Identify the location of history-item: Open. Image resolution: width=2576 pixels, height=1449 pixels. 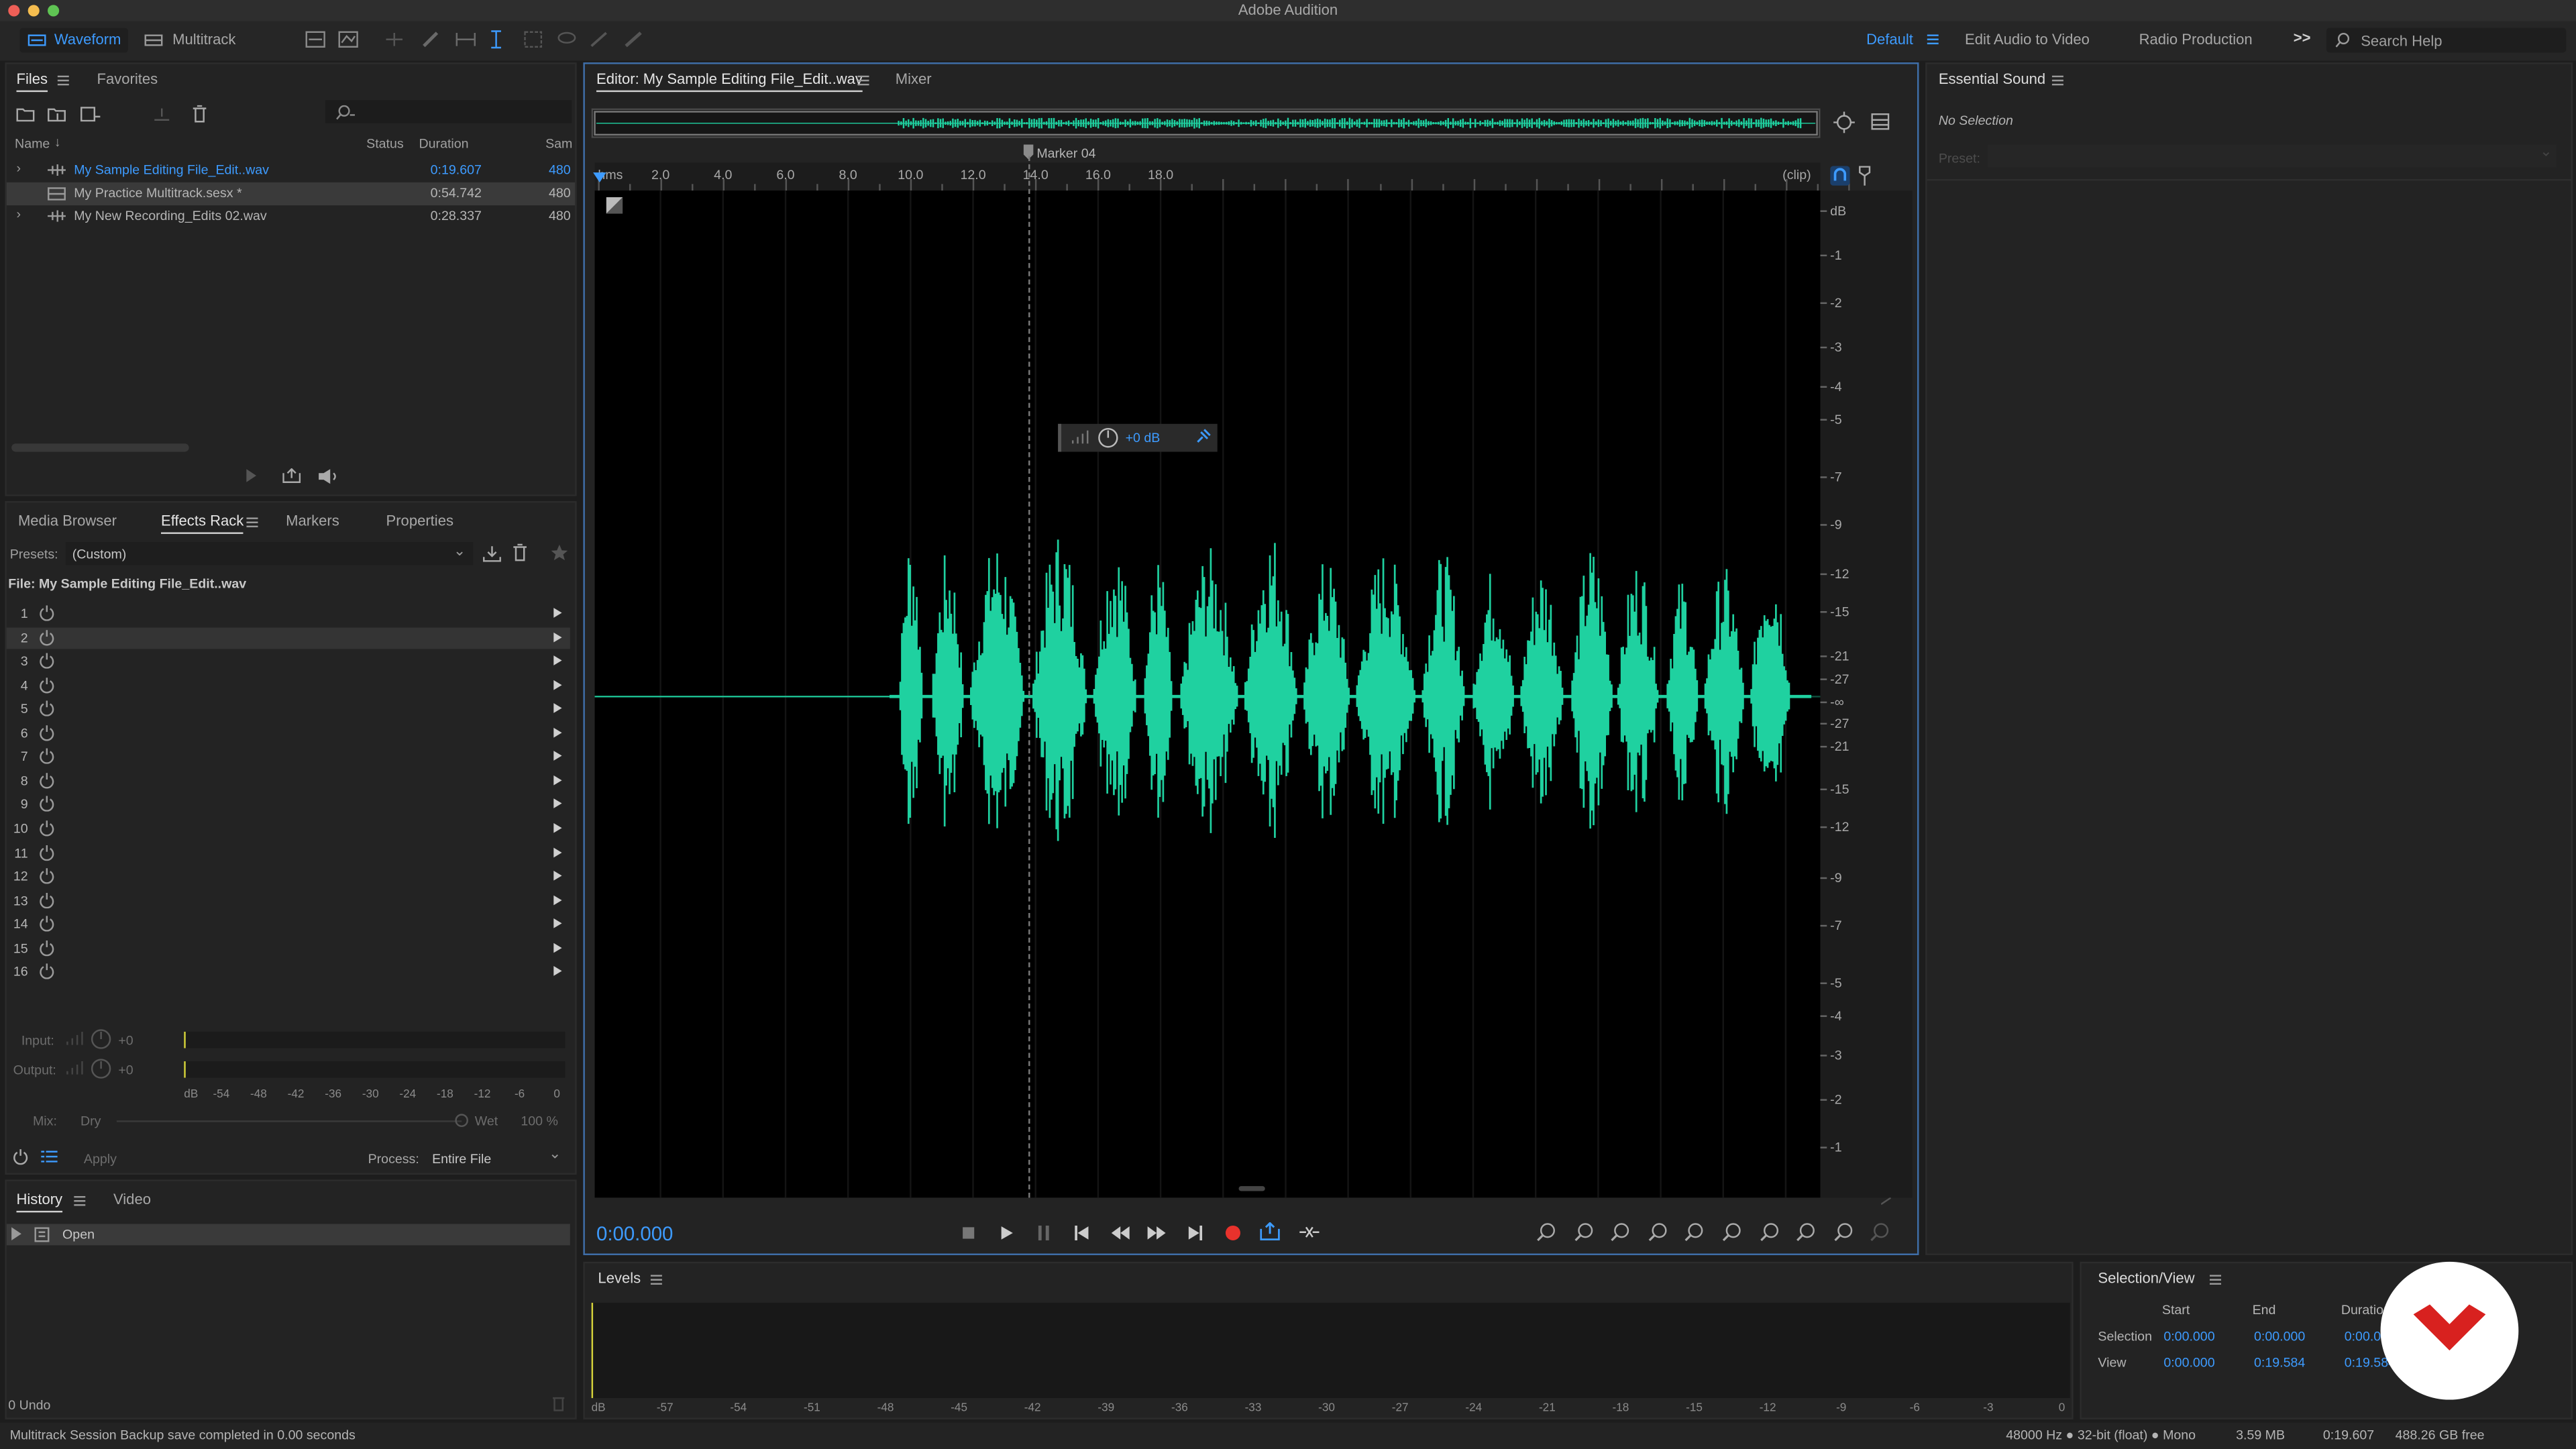
(288, 1235).